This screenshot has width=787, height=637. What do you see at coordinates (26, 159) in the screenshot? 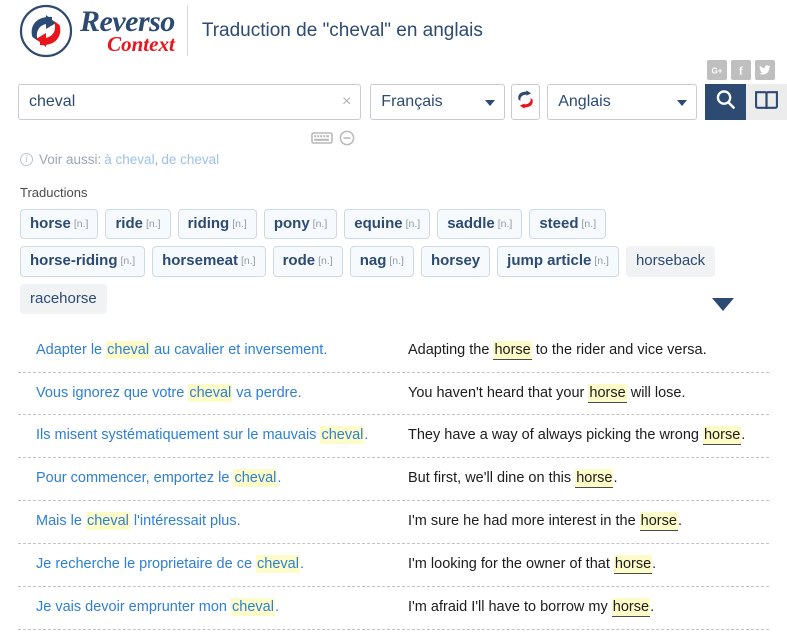
I see `info-icon: i` at bounding box center [26, 159].